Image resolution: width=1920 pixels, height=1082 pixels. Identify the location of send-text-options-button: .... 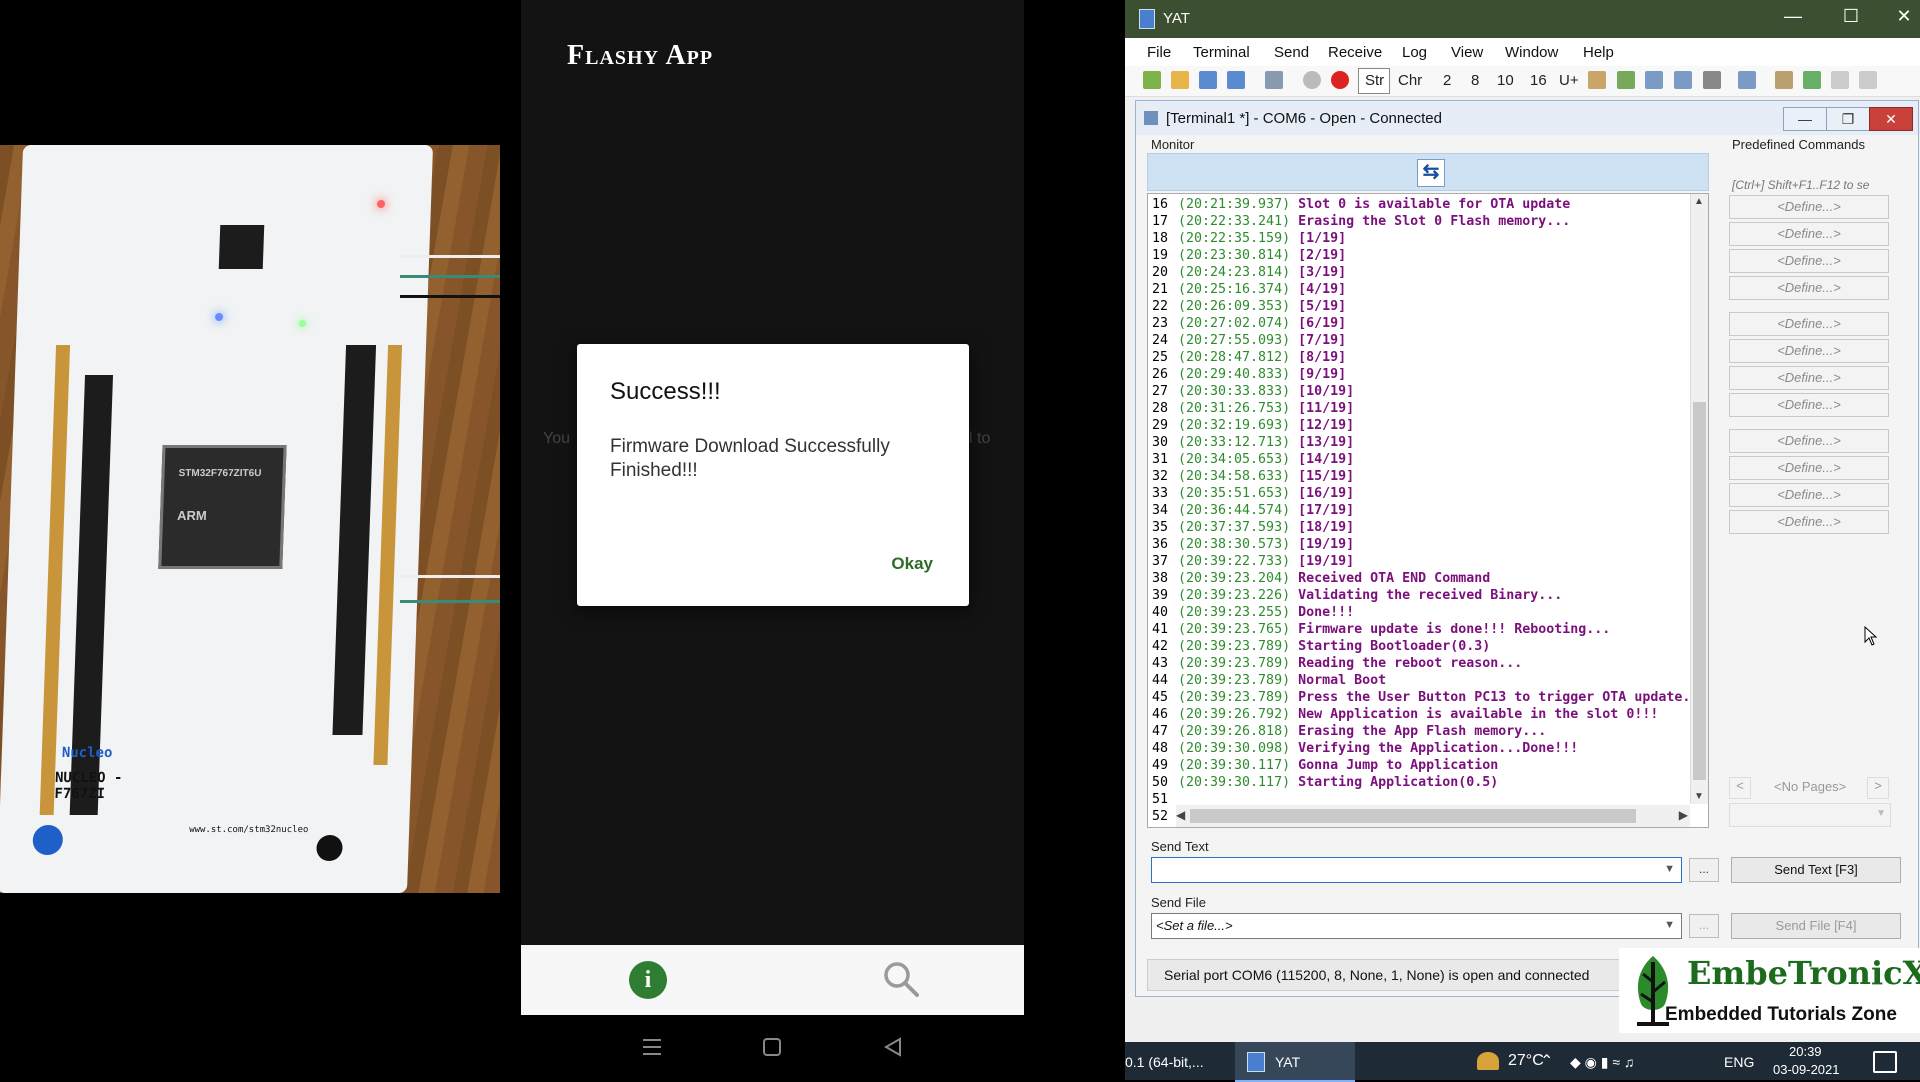
(1704, 870).